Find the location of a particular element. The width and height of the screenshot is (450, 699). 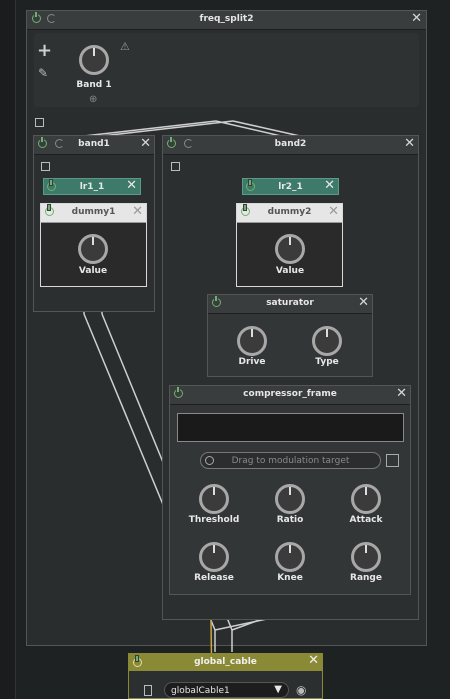

lr1-module: lr1_1 ✕ is located at coordinates (92, 186).